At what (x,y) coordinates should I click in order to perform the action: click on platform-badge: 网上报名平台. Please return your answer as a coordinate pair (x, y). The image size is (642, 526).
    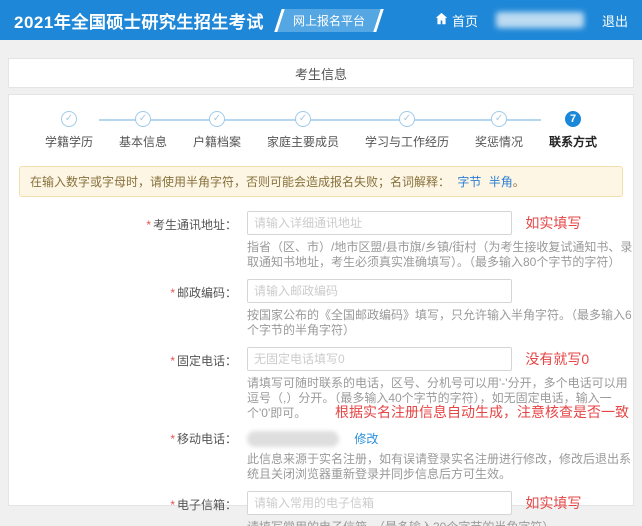
    Looking at the image, I should click on (329, 20).